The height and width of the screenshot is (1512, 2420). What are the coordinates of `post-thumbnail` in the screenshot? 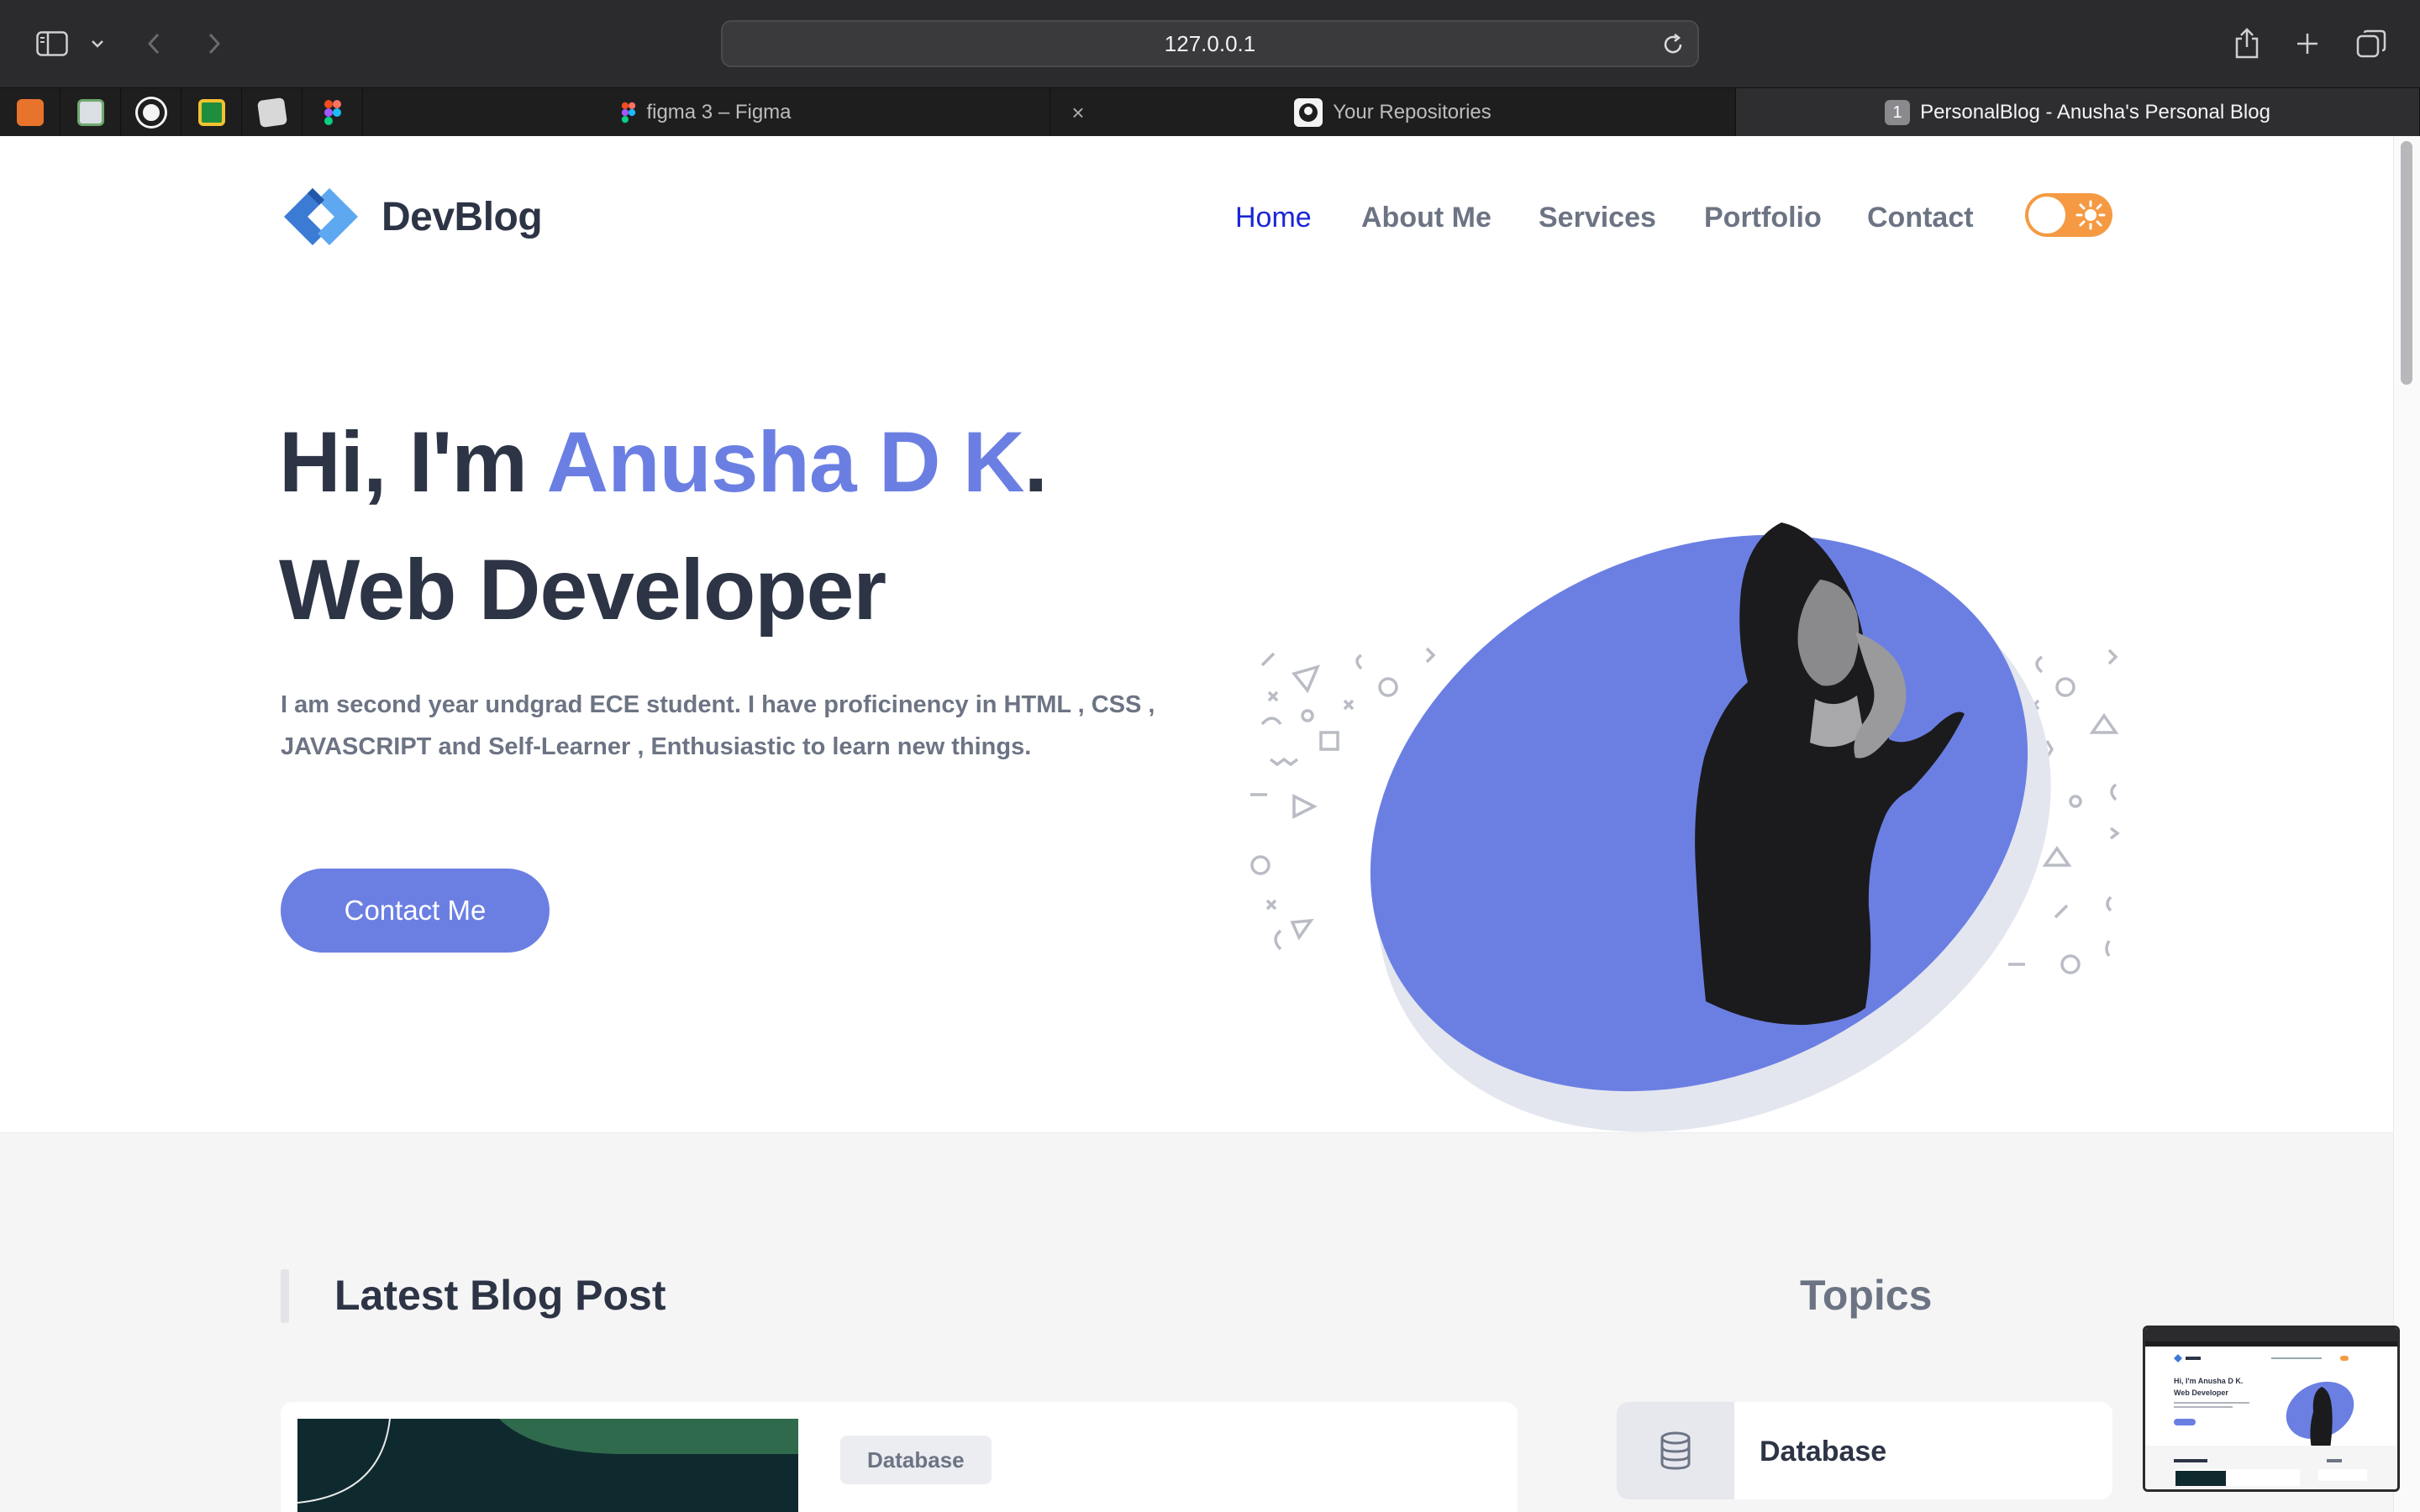 It's located at (547, 1465).